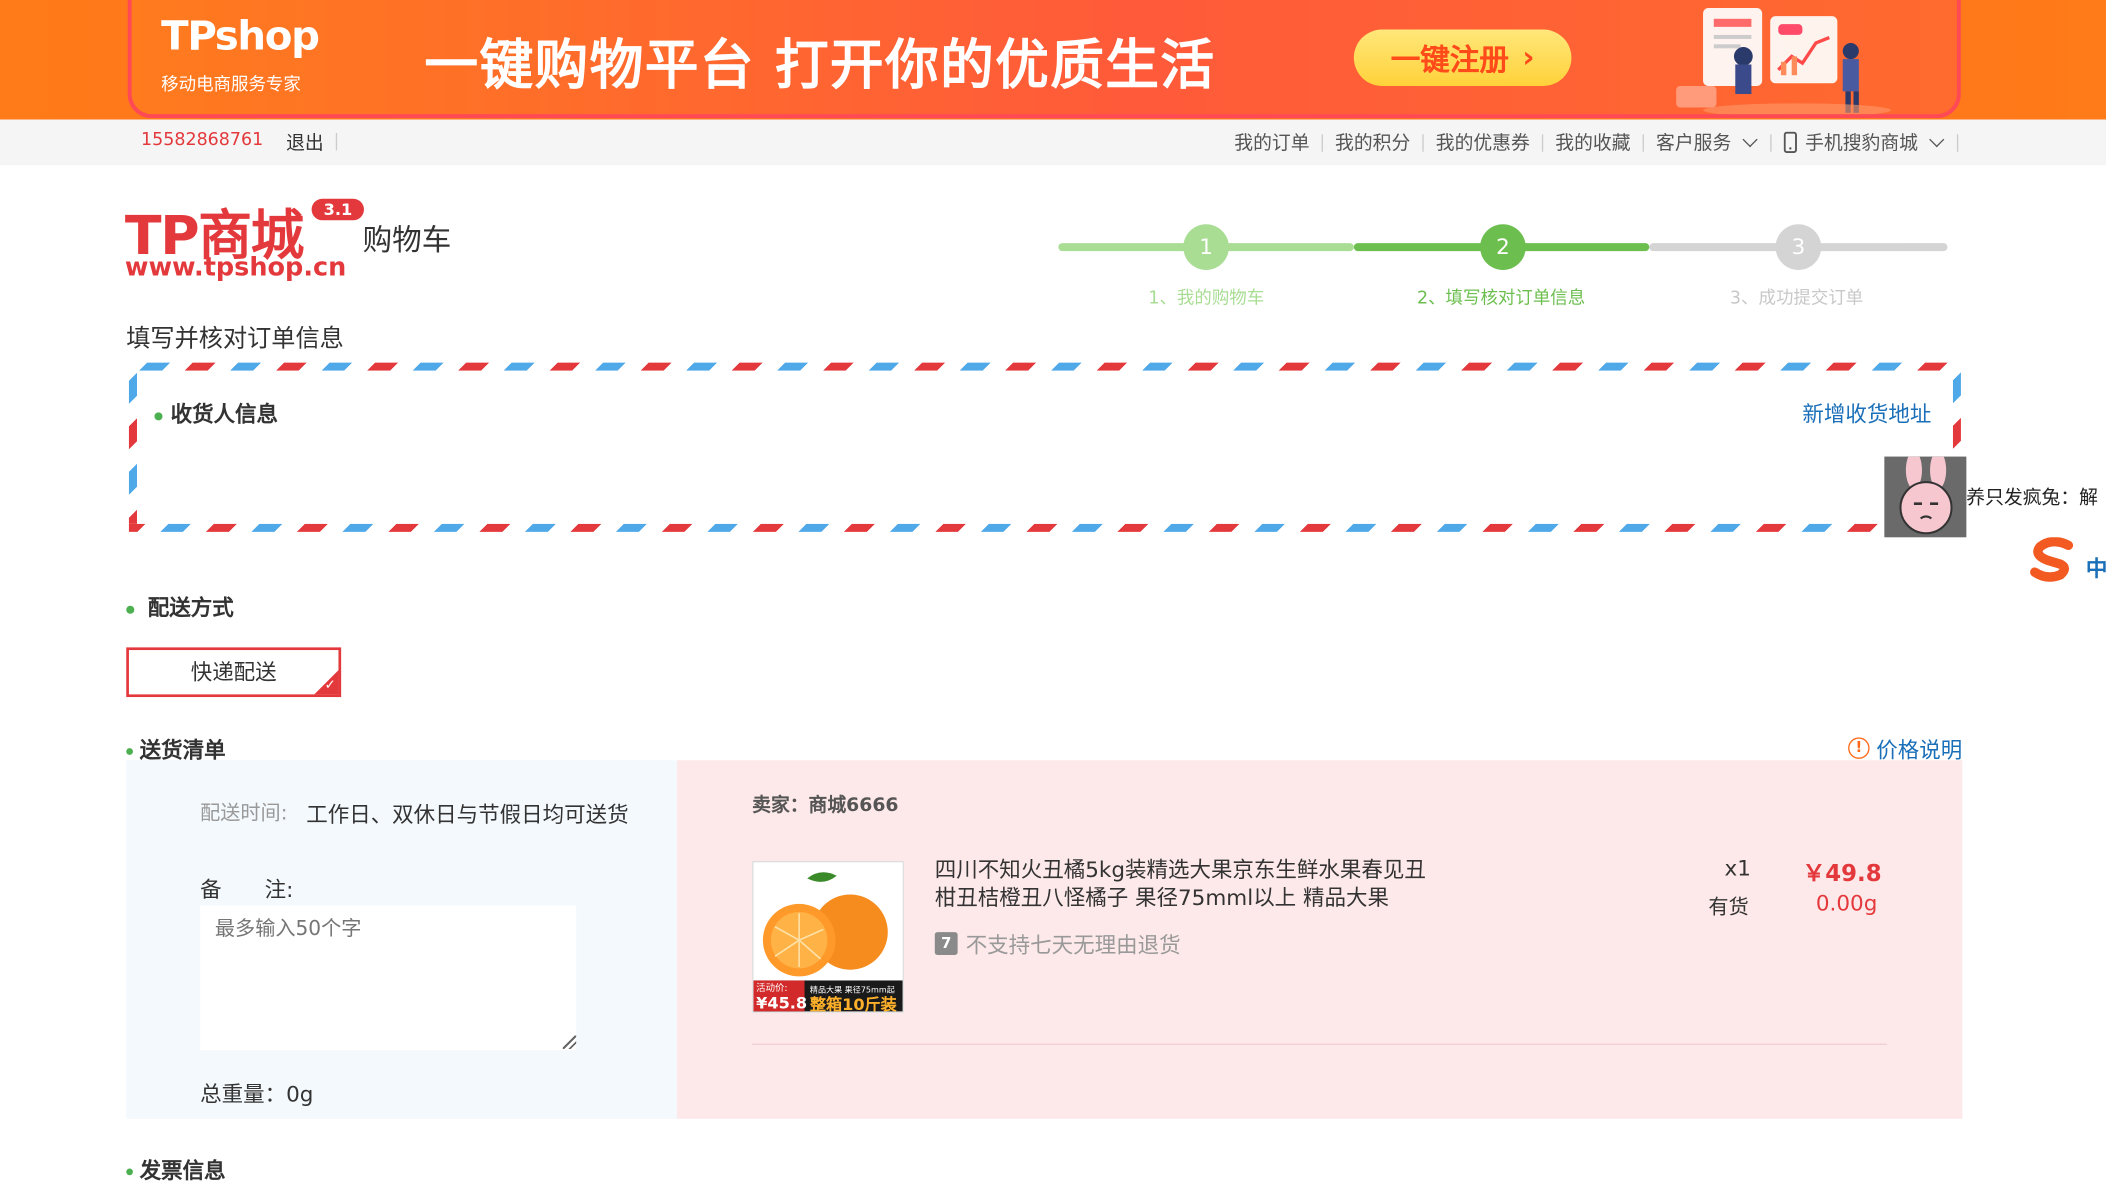 The width and height of the screenshot is (2106, 1195). Describe the element at coordinates (257, 1094) in the screenshot. I see `total-weight: 总重量：0g` at that location.